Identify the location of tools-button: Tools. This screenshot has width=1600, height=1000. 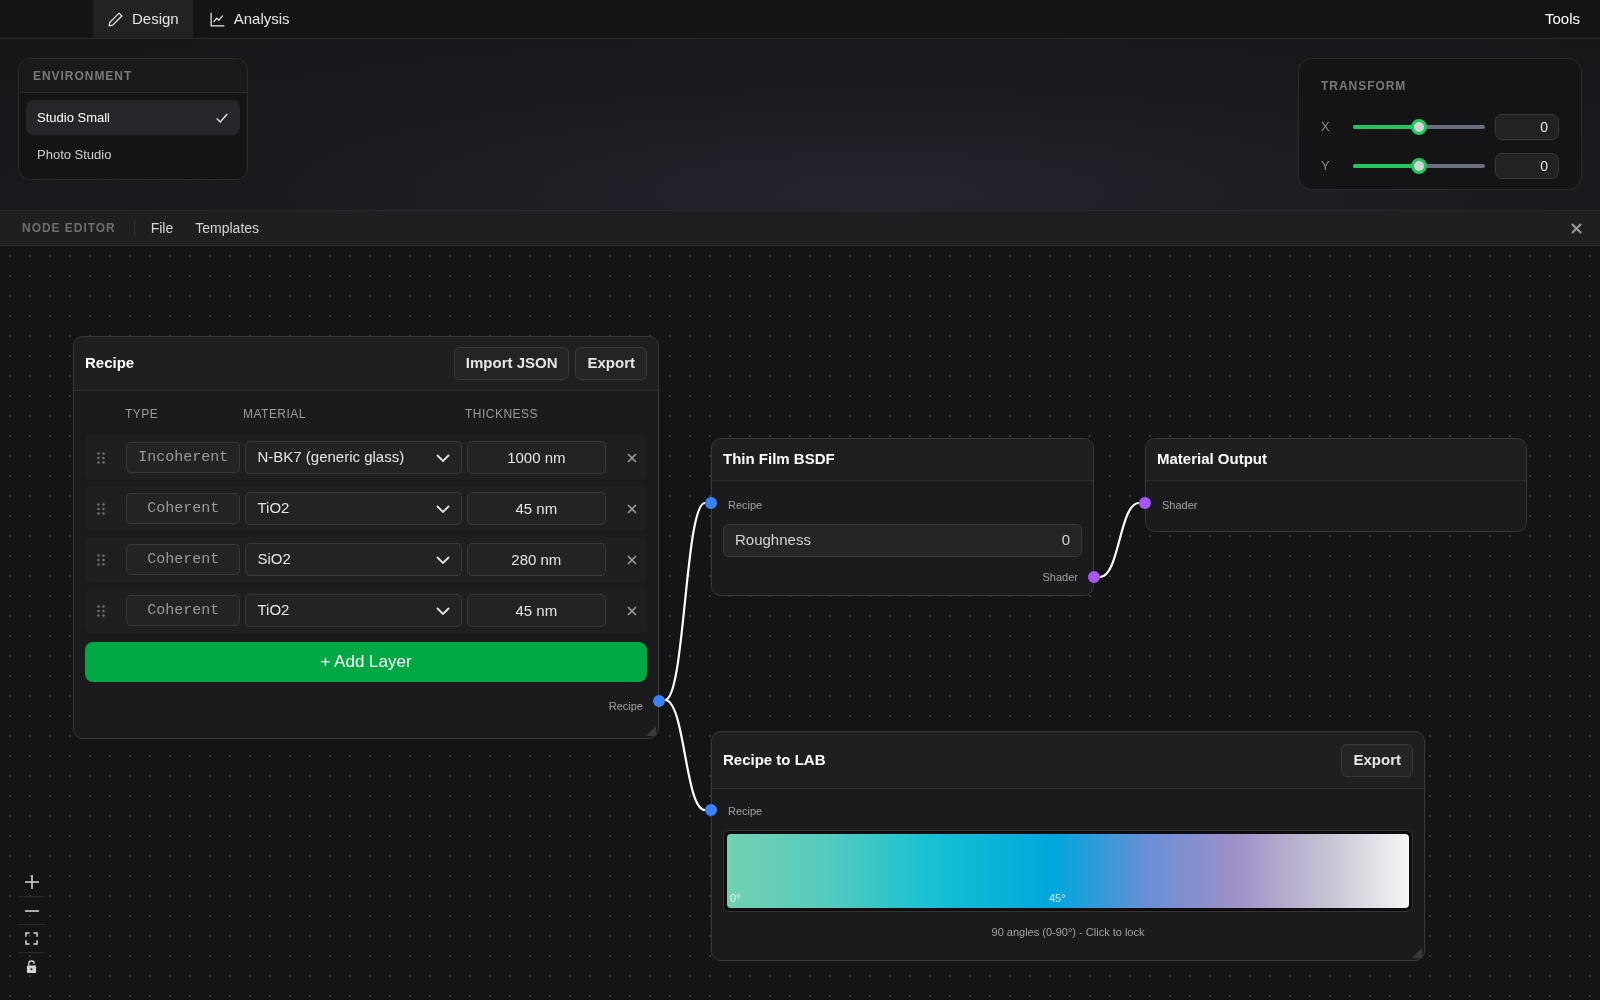
(1562, 19).